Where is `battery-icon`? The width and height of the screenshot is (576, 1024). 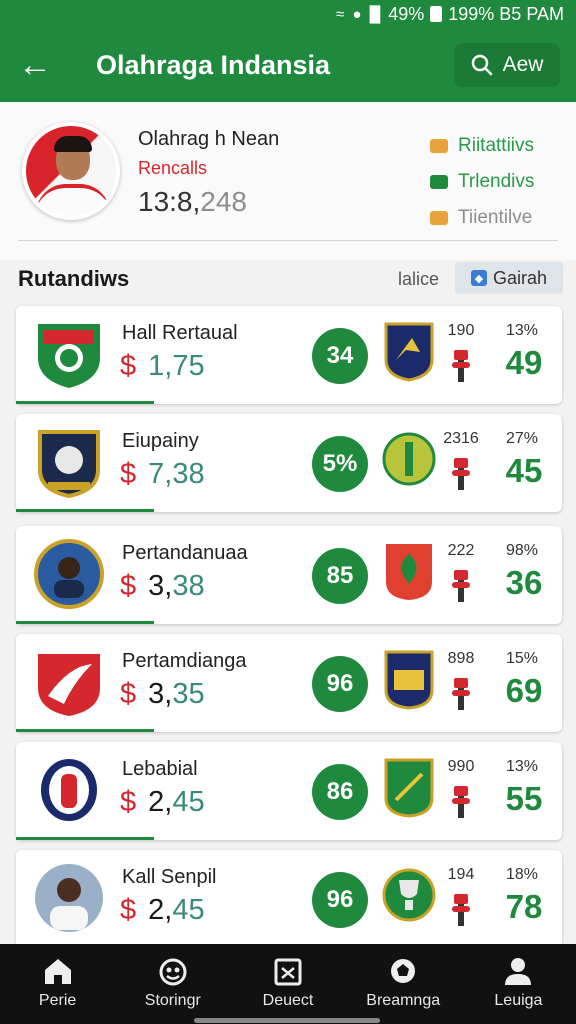
battery-icon is located at coordinates (436, 14).